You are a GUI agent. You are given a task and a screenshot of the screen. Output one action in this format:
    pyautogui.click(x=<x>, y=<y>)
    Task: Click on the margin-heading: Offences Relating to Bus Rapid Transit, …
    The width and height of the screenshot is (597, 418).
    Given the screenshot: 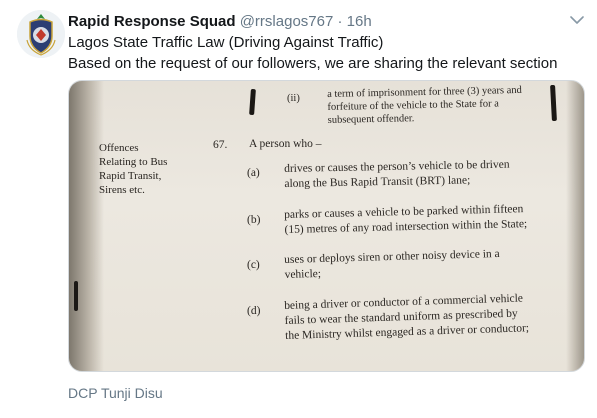 What is the action you would take?
    pyautogui.click(x=133, y=169)
    